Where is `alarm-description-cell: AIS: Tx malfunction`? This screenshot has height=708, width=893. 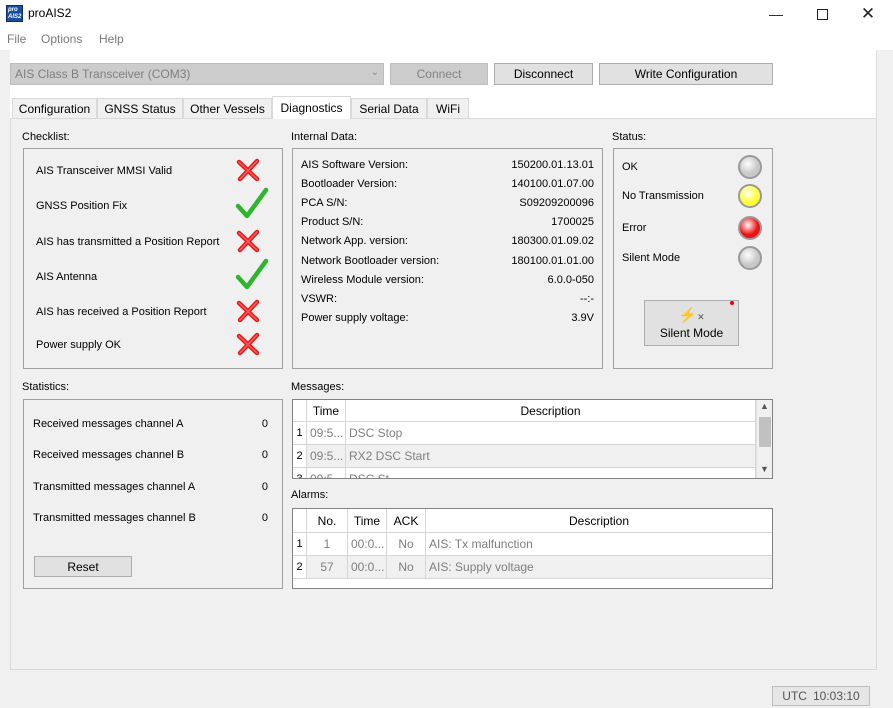 alarm-description-cell: AIS: Tx malfunction is located at coordinates (599, 544).